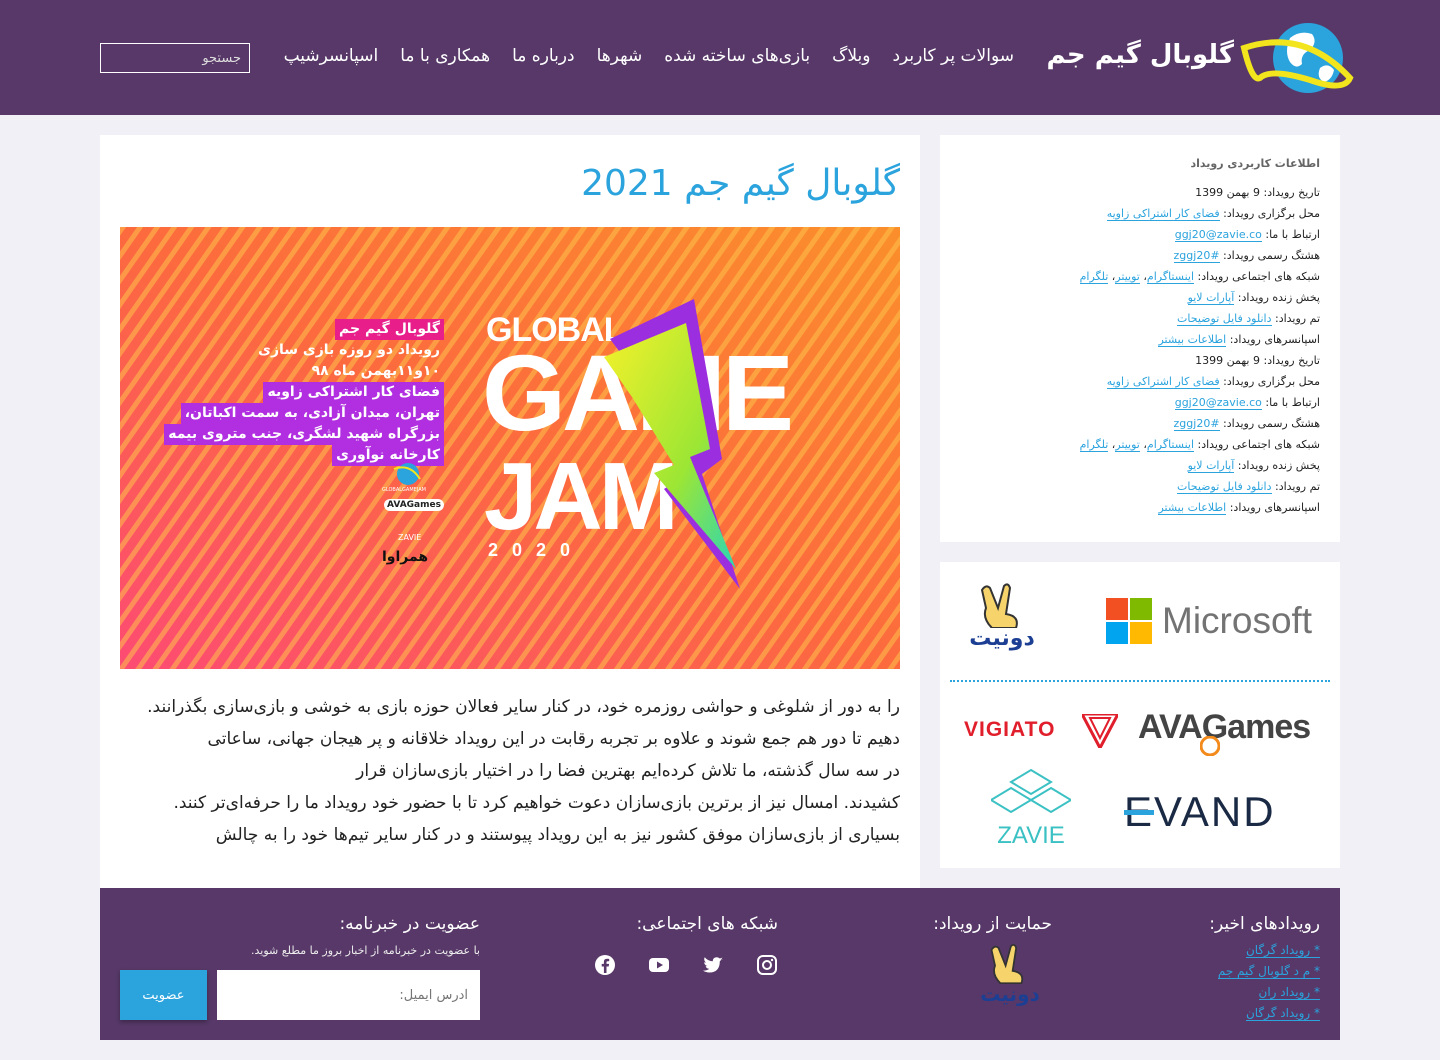 The image size is (1440, 1060). What do you see at coordinates (1237, 620) in the screenshot?
I see `microsoft-wordmark: Microsoft` at bounding box center [1237, 620].